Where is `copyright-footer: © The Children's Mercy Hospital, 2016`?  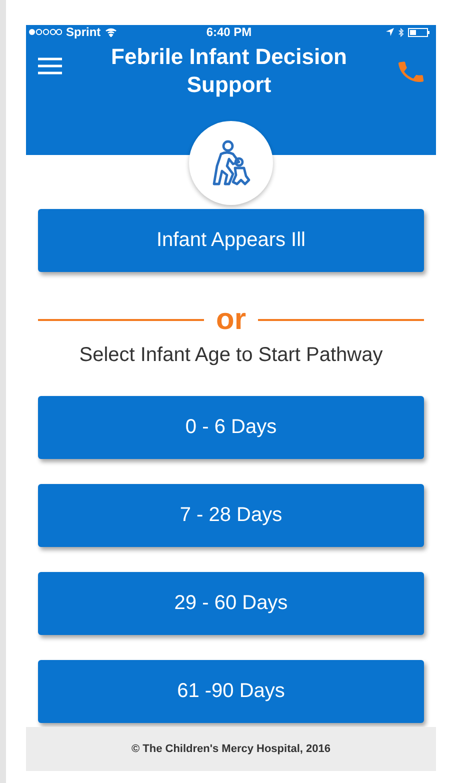 copyright-footer: © The Children's Mercy Hospital, 2016 is located at coordinates (231, 749).